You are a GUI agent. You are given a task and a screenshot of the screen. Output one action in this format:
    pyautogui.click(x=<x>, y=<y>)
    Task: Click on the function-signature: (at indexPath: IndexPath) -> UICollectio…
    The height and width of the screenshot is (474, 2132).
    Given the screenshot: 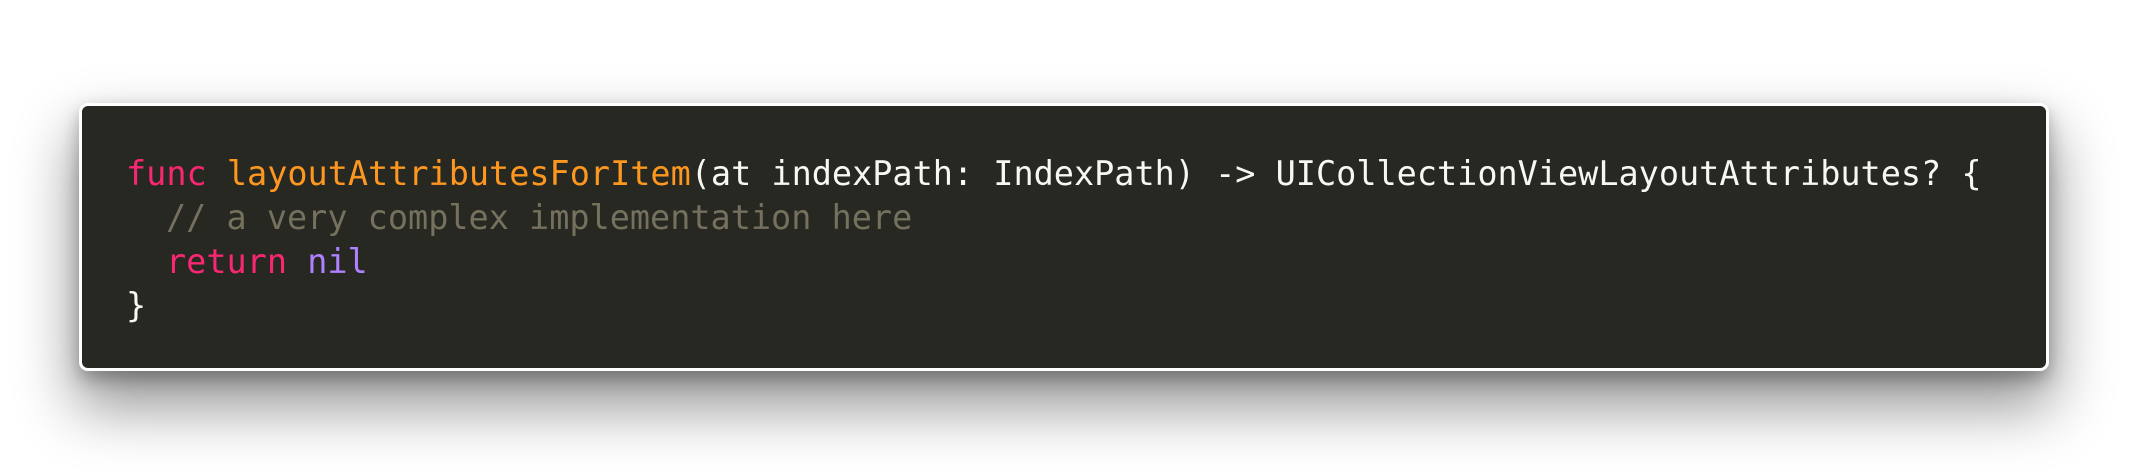 What is the action you would take?
    pyautogui.click(x=1336, y=173)
    